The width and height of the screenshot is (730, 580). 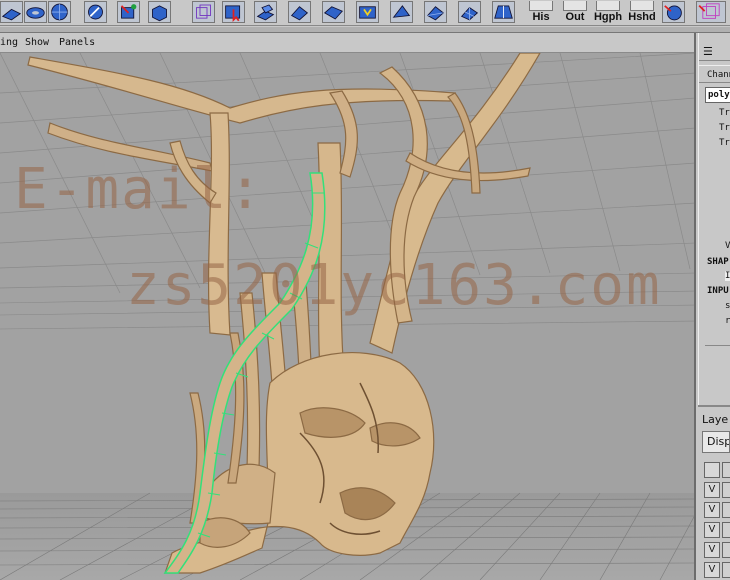 What do you see at coordinates (673, 12) in the screenshot?
I see `render-sphere-icon` at bounding box center [673, 12].